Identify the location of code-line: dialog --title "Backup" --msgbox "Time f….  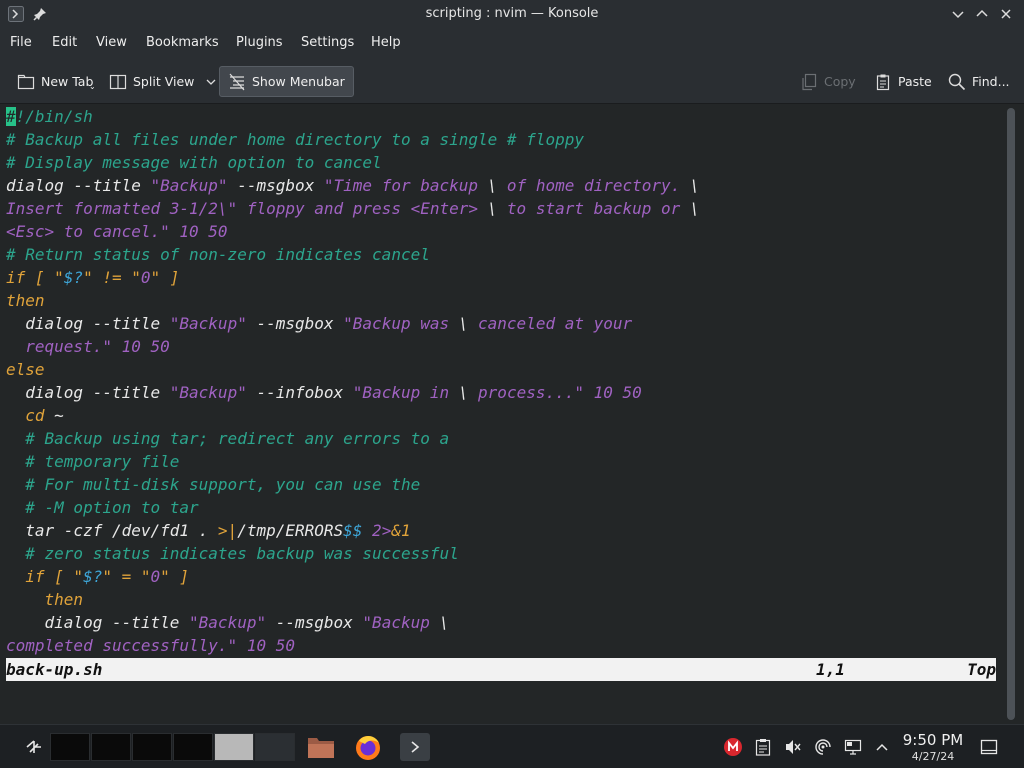
(353, 185).